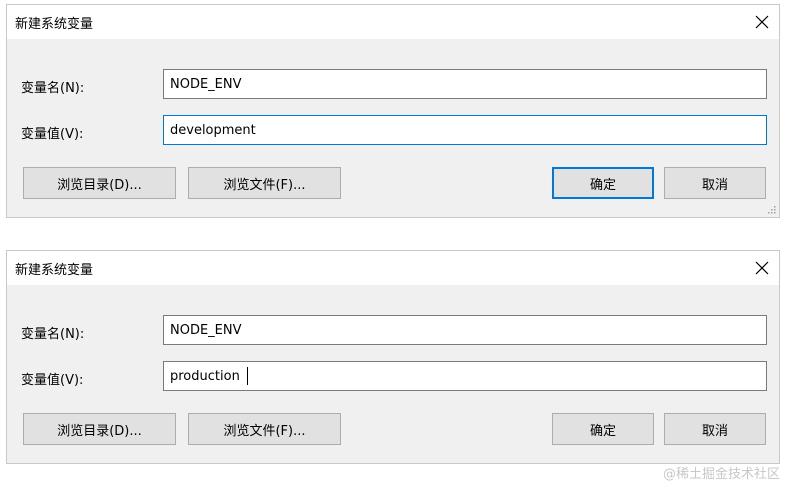 Image resolution: width=788 pixels, height=488 pixels. Describe the element at coordinates (247, 376) in the screenshot. I see `text-caret` at that location.